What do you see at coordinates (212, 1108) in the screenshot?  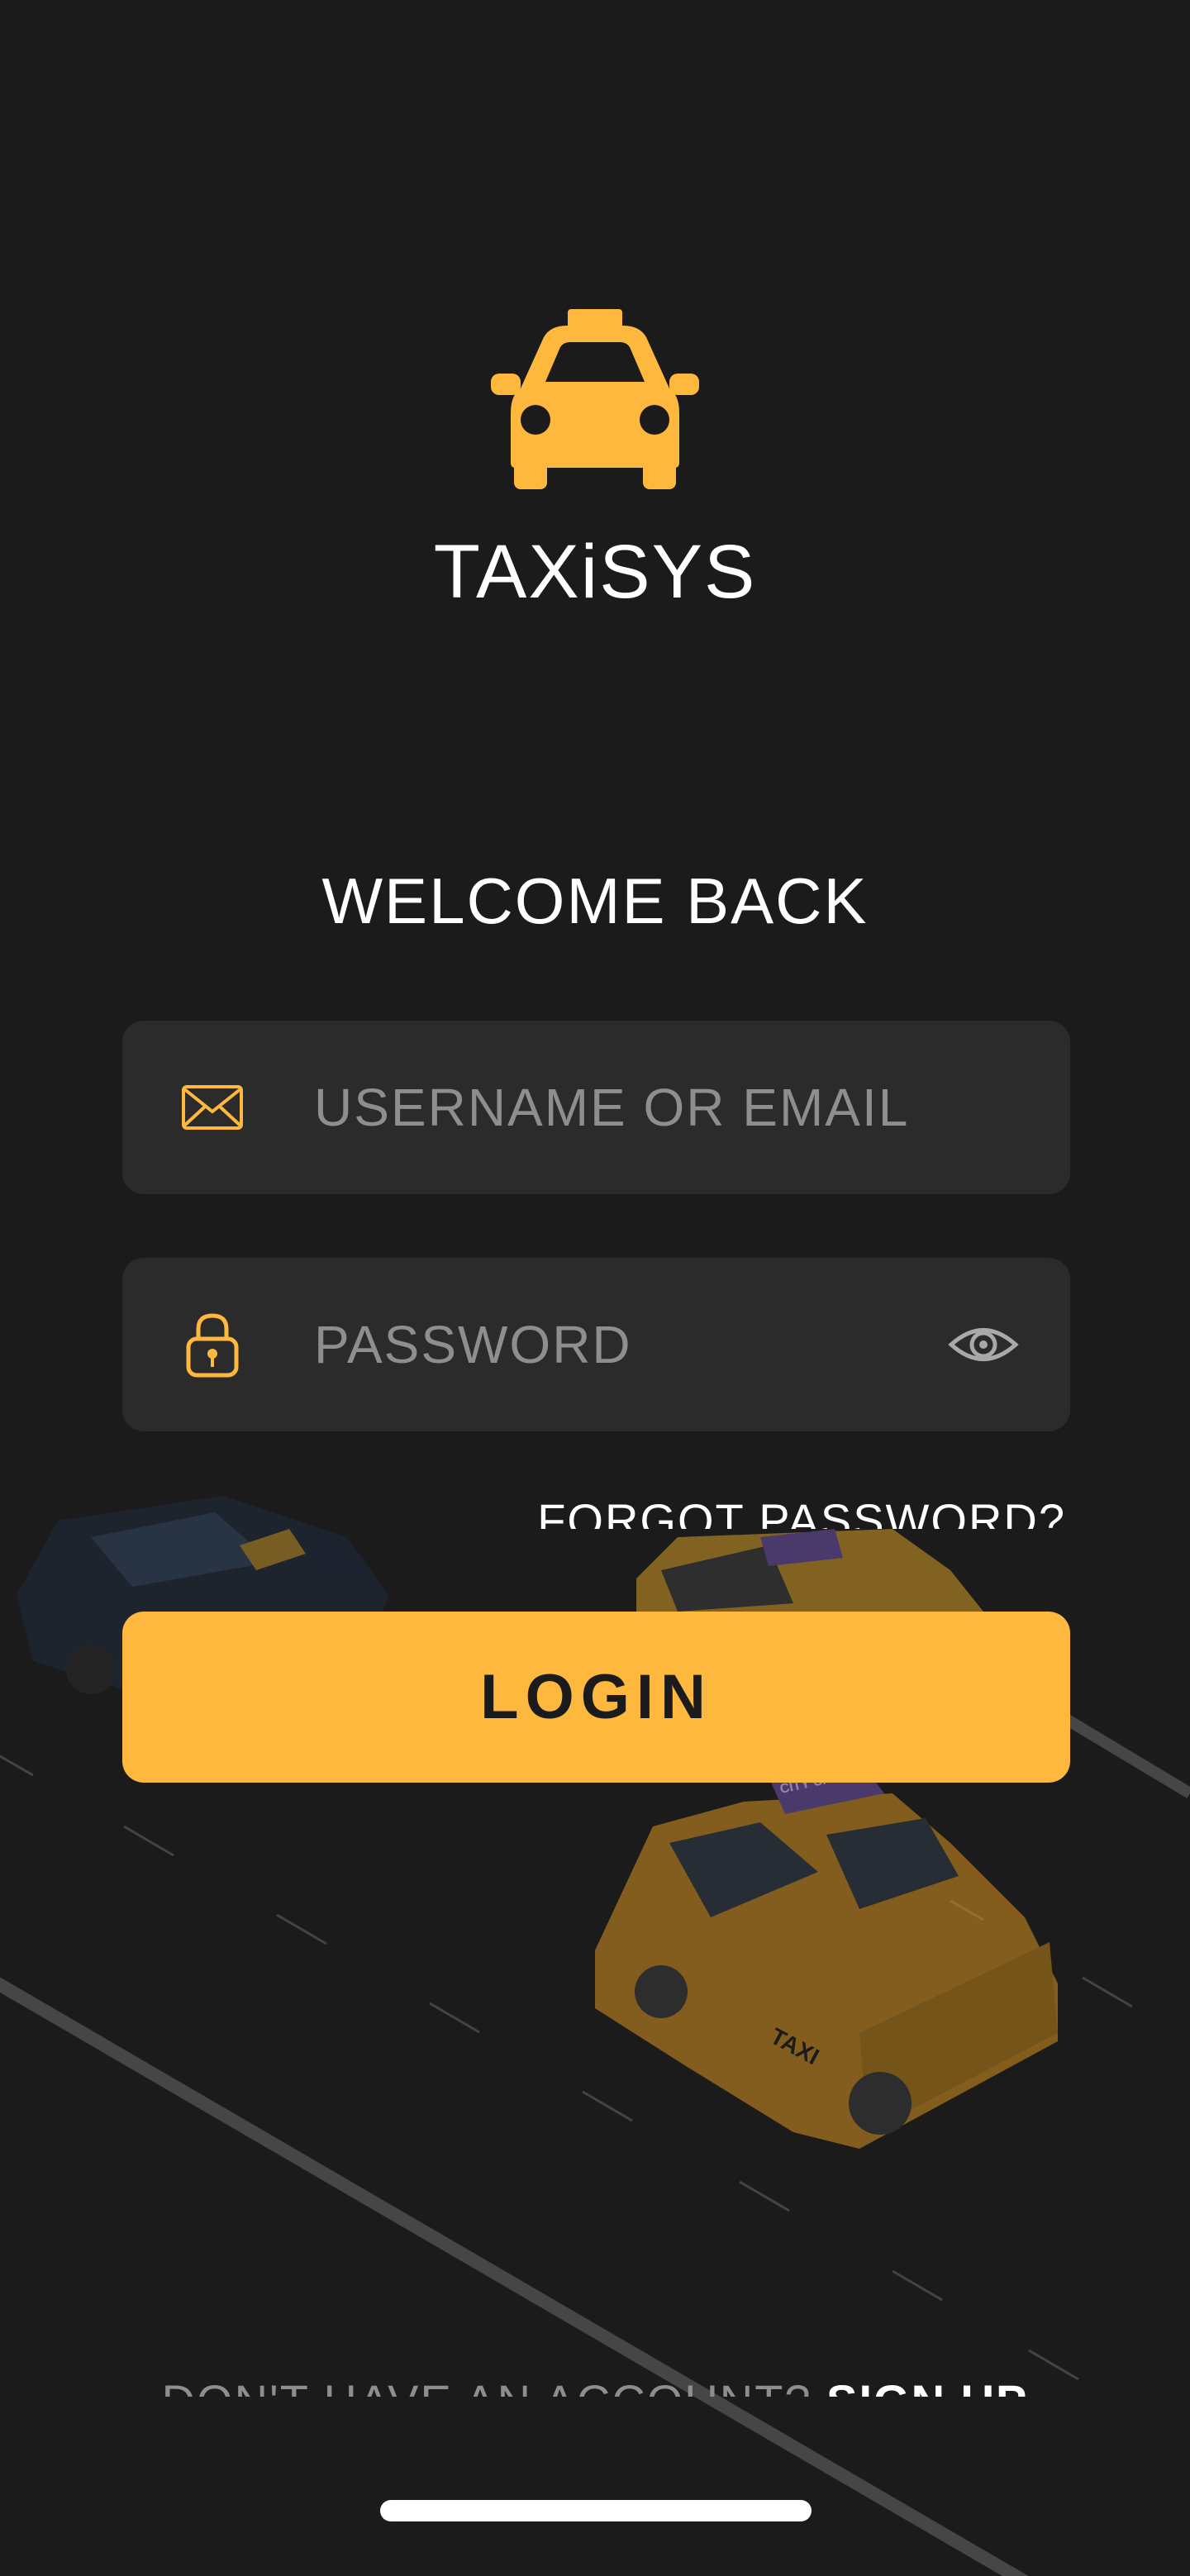 I see `envelope-icon` at bounding box center [212, 1108].